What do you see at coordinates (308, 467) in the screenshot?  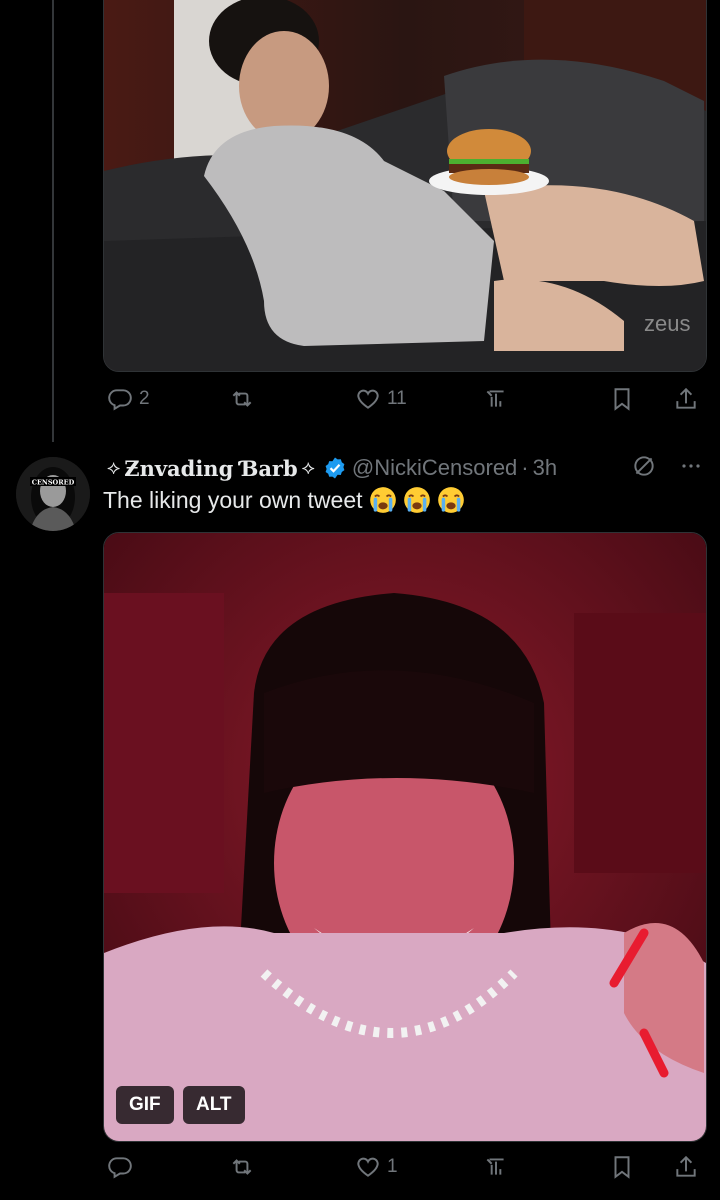 I see `name-decoration-right: ⟡` at bounding box center [308, 467].